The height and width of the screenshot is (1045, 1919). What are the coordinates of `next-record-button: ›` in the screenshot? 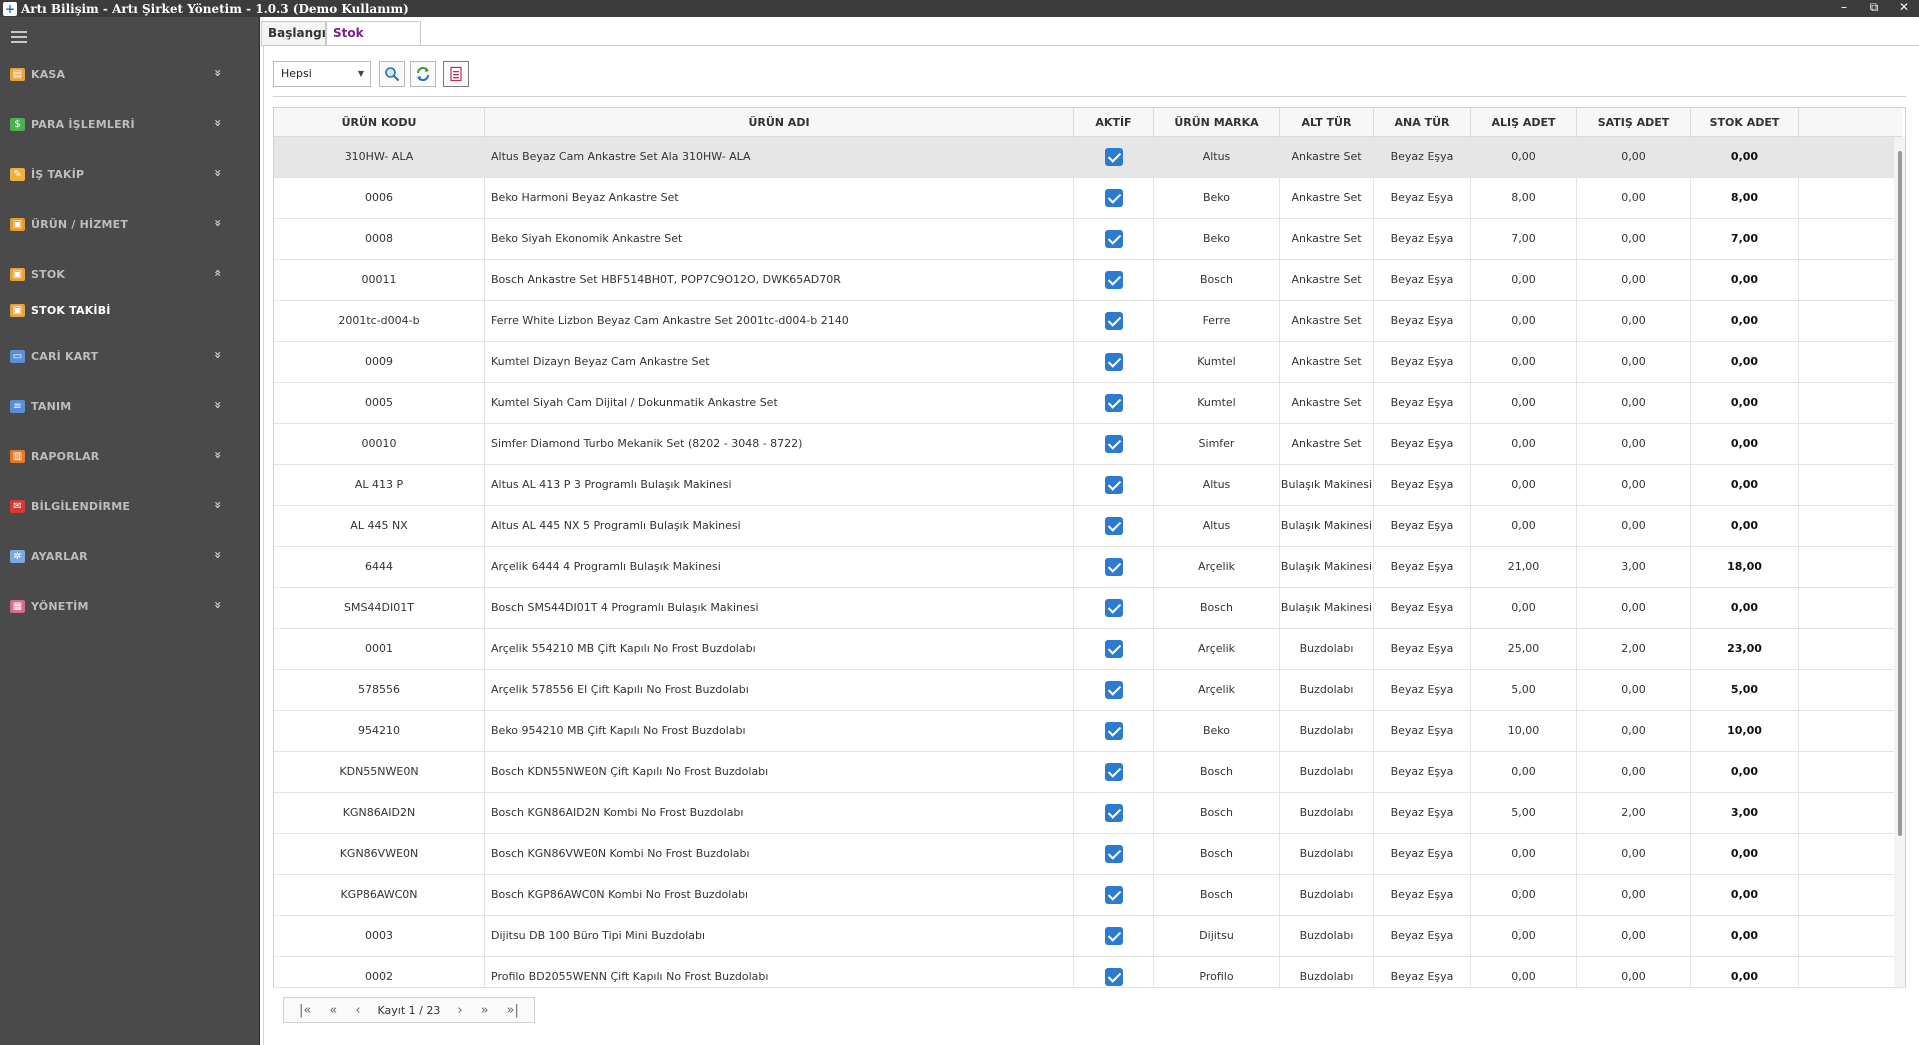 It's located at (459, 1010).